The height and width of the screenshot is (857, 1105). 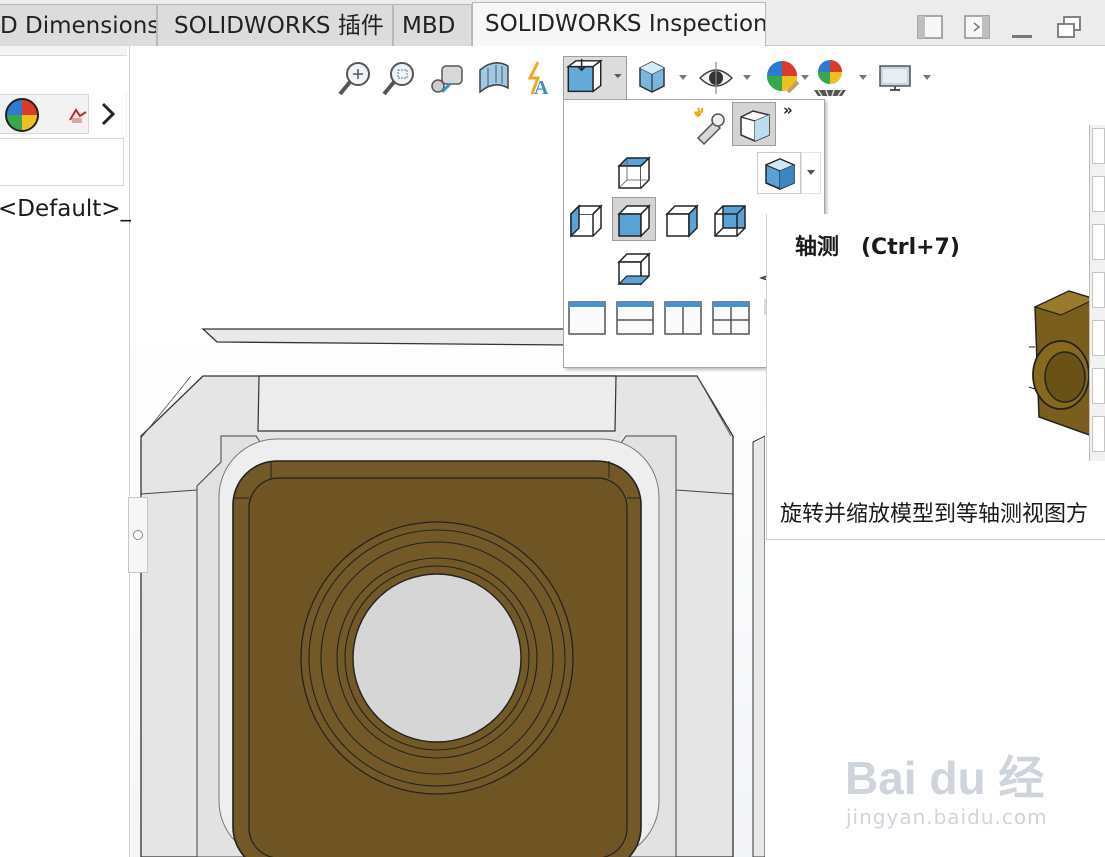 I want to click on tab-solidworks-addins: SOLIDWORKS 插件, so click(x=275, y=25).